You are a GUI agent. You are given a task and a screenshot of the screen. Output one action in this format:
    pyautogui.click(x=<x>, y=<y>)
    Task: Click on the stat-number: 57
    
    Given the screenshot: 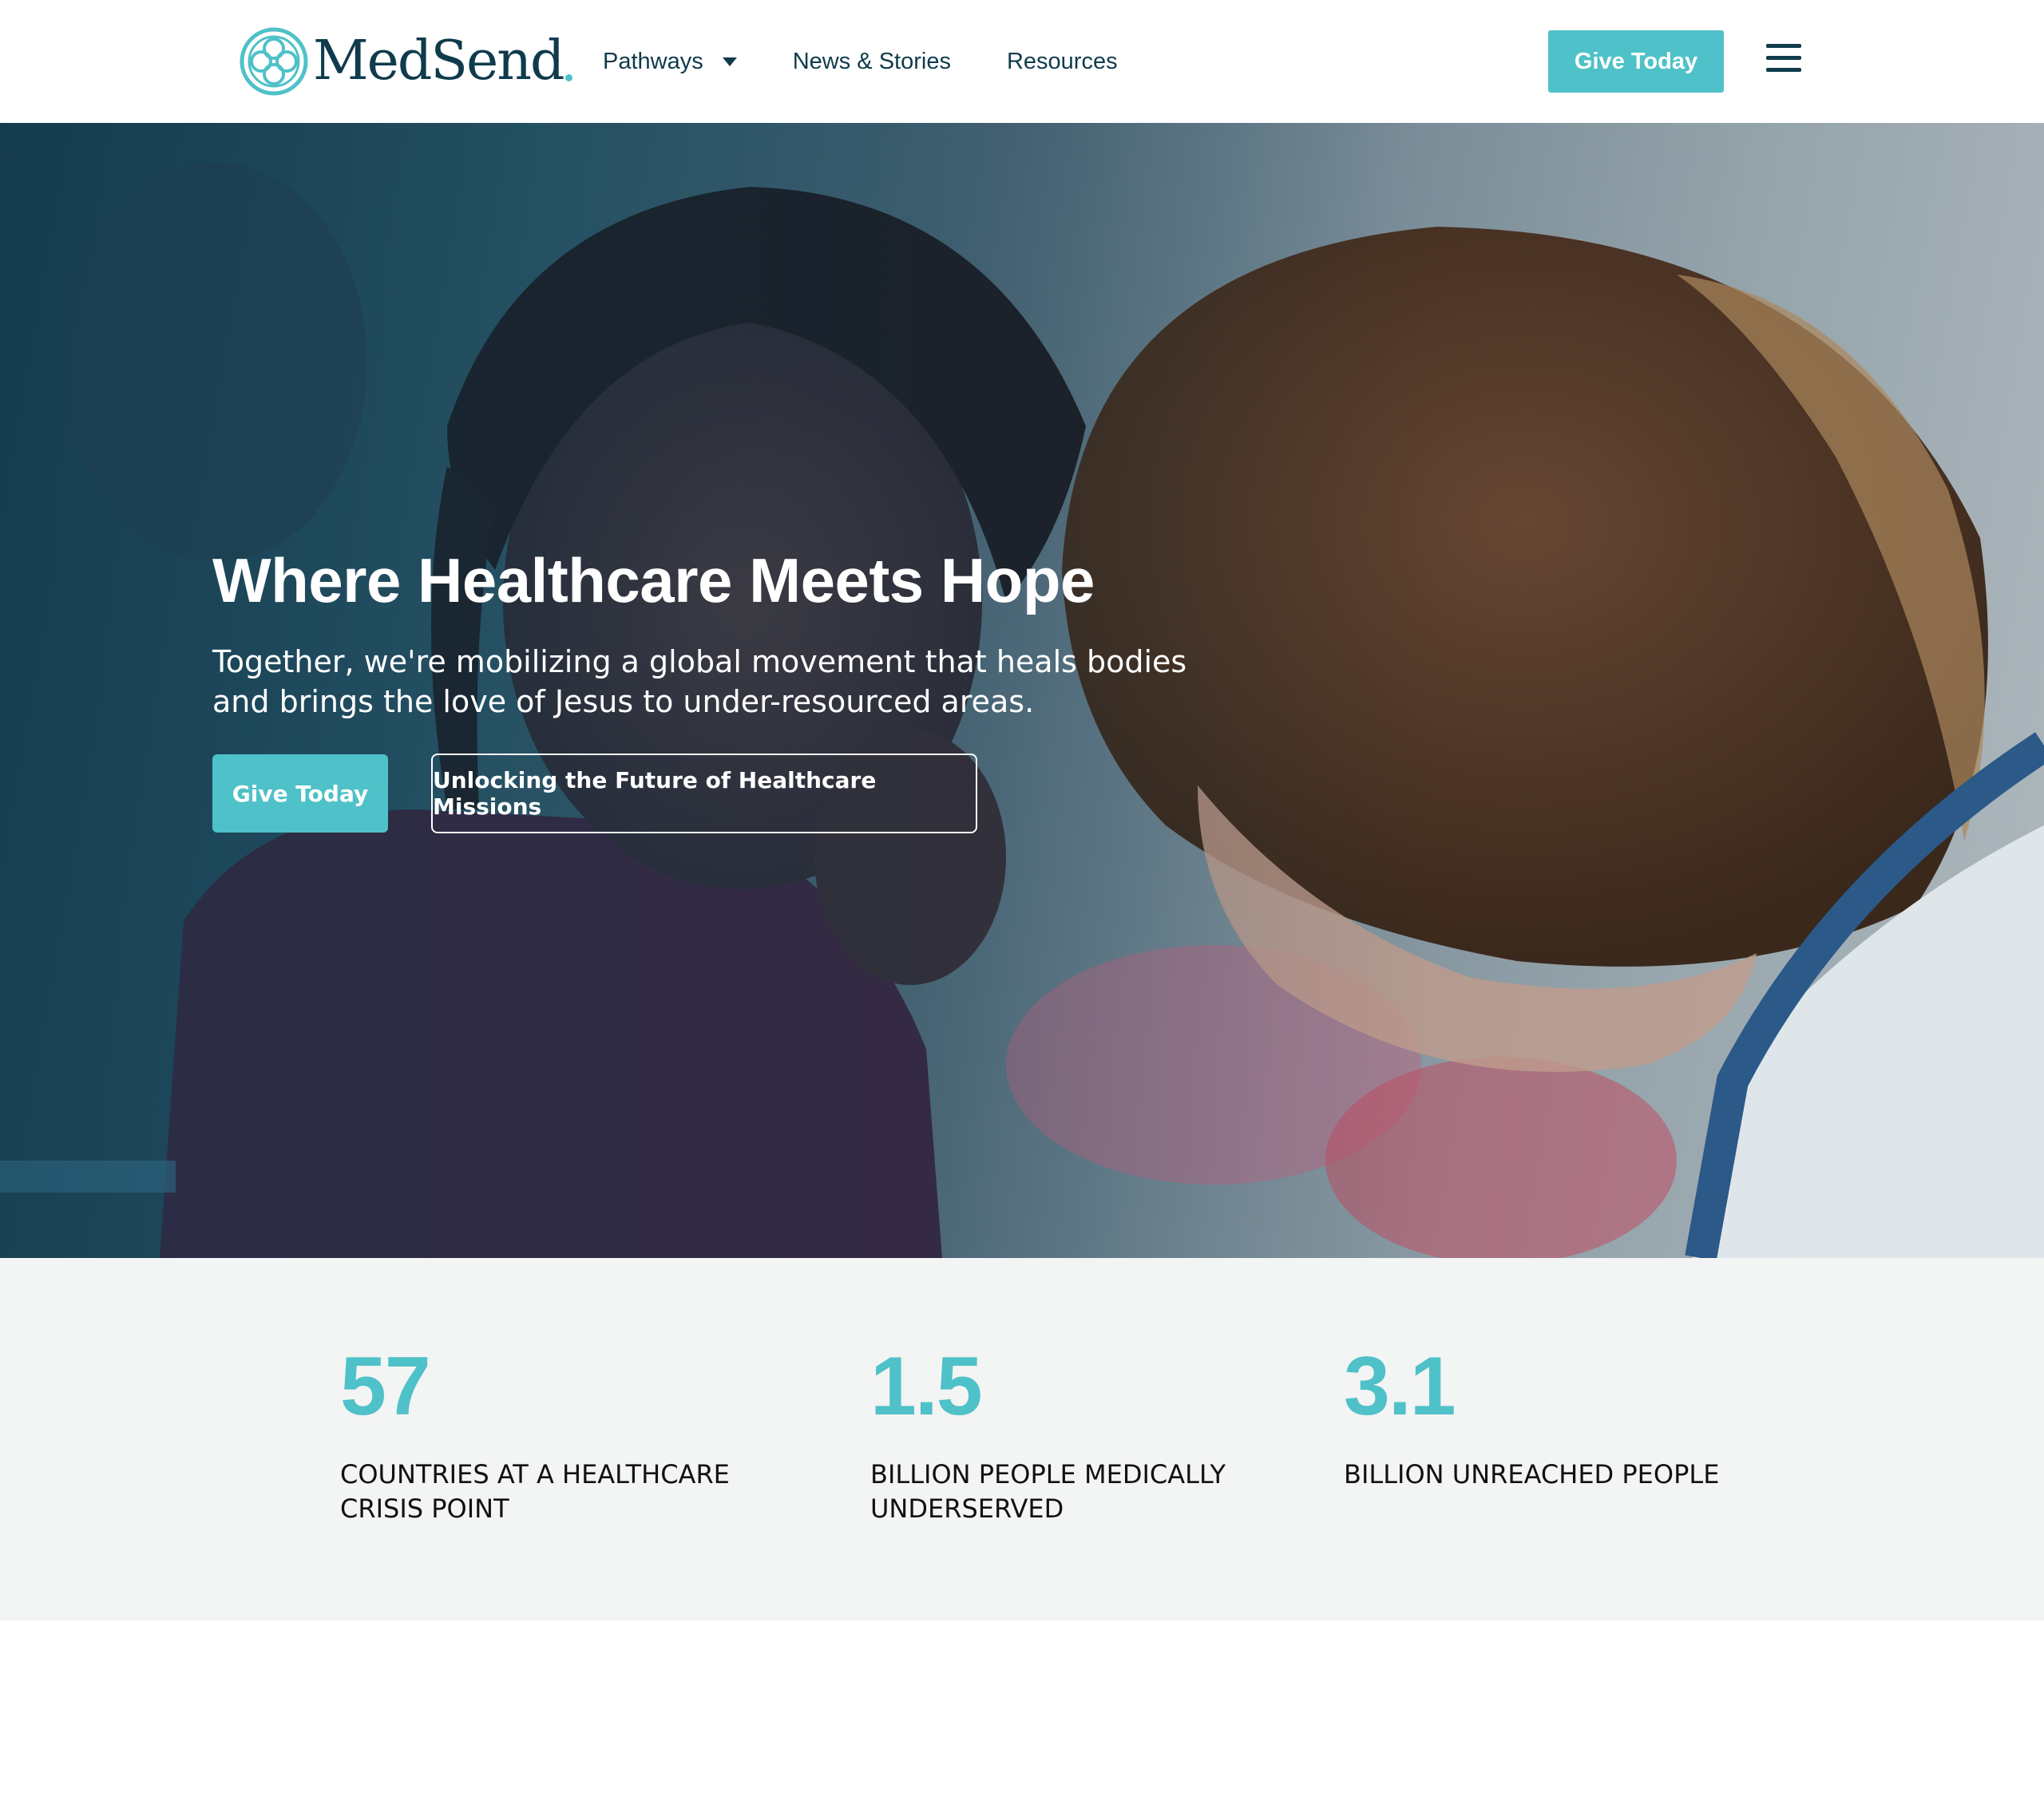 What is the action you would take?
    pyautogui.click(x=385, y=1386)
    